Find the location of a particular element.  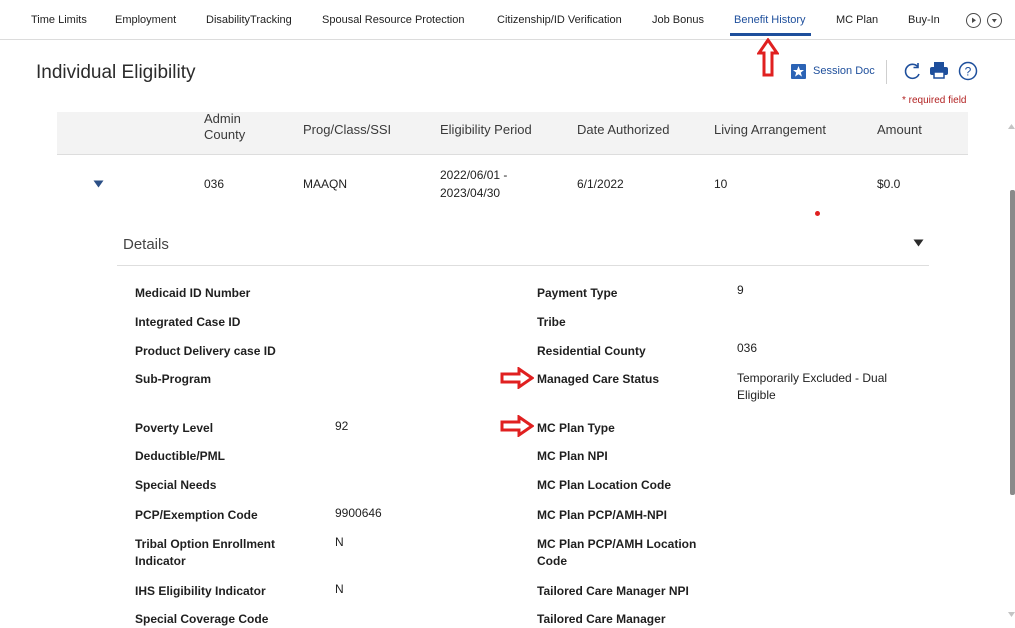

column-header-date-authorized: Date Authorized is located at coordinates (623, 129).